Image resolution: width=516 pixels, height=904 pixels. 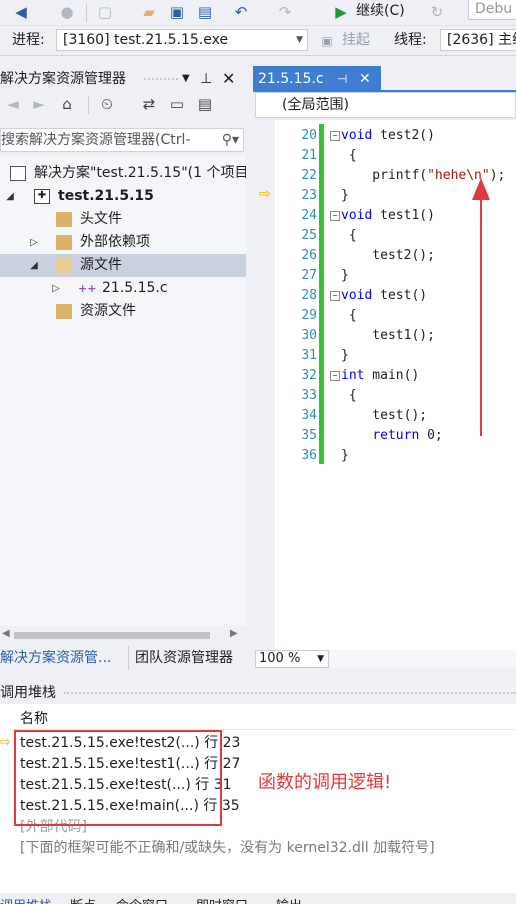 What do you see at coordinates (67, 12) in the screenshot?
I see `forward-icon: ●` at bounding box center [67, 12].